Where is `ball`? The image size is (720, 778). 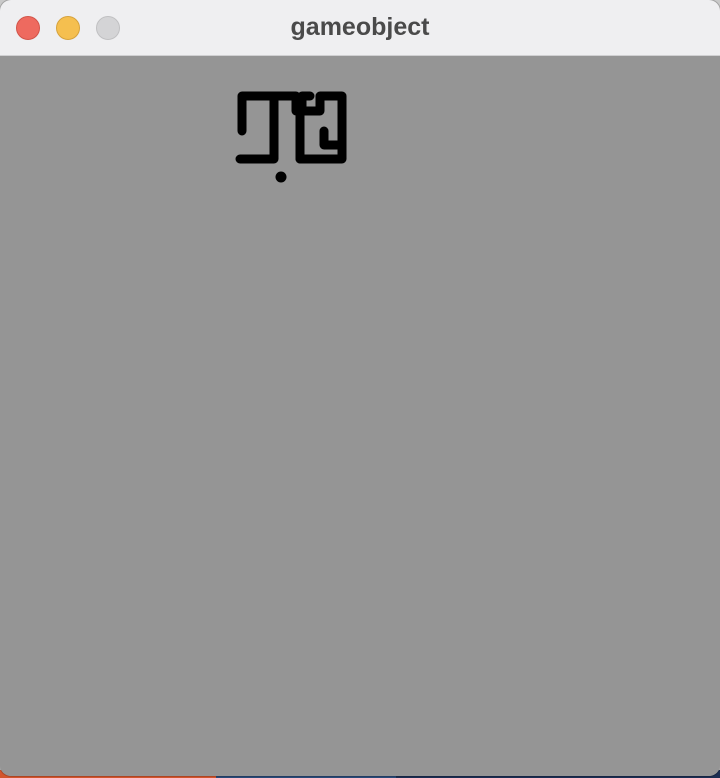
ball is located at coordinates (281, 177).